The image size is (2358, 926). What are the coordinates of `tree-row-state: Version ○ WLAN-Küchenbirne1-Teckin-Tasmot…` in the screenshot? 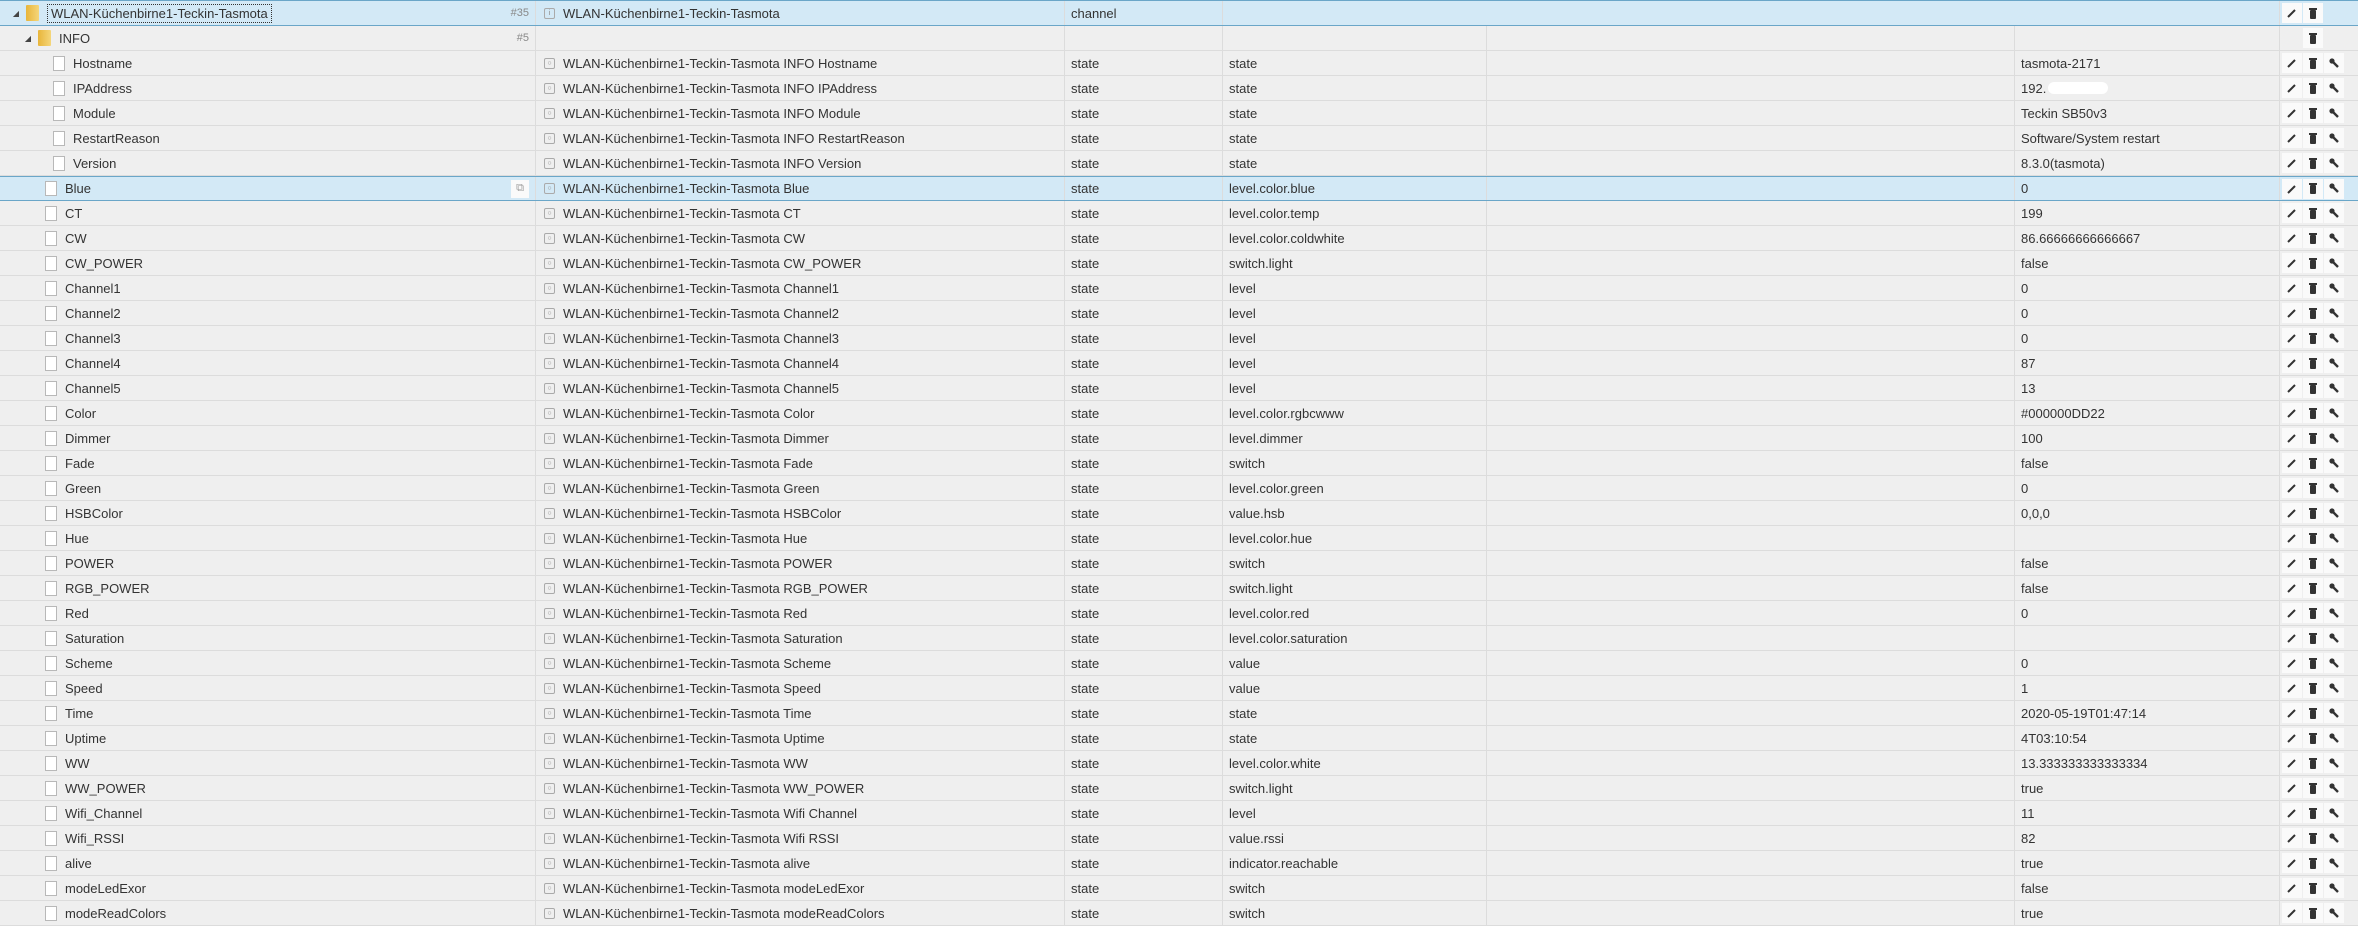 It's located at (1179, 163).